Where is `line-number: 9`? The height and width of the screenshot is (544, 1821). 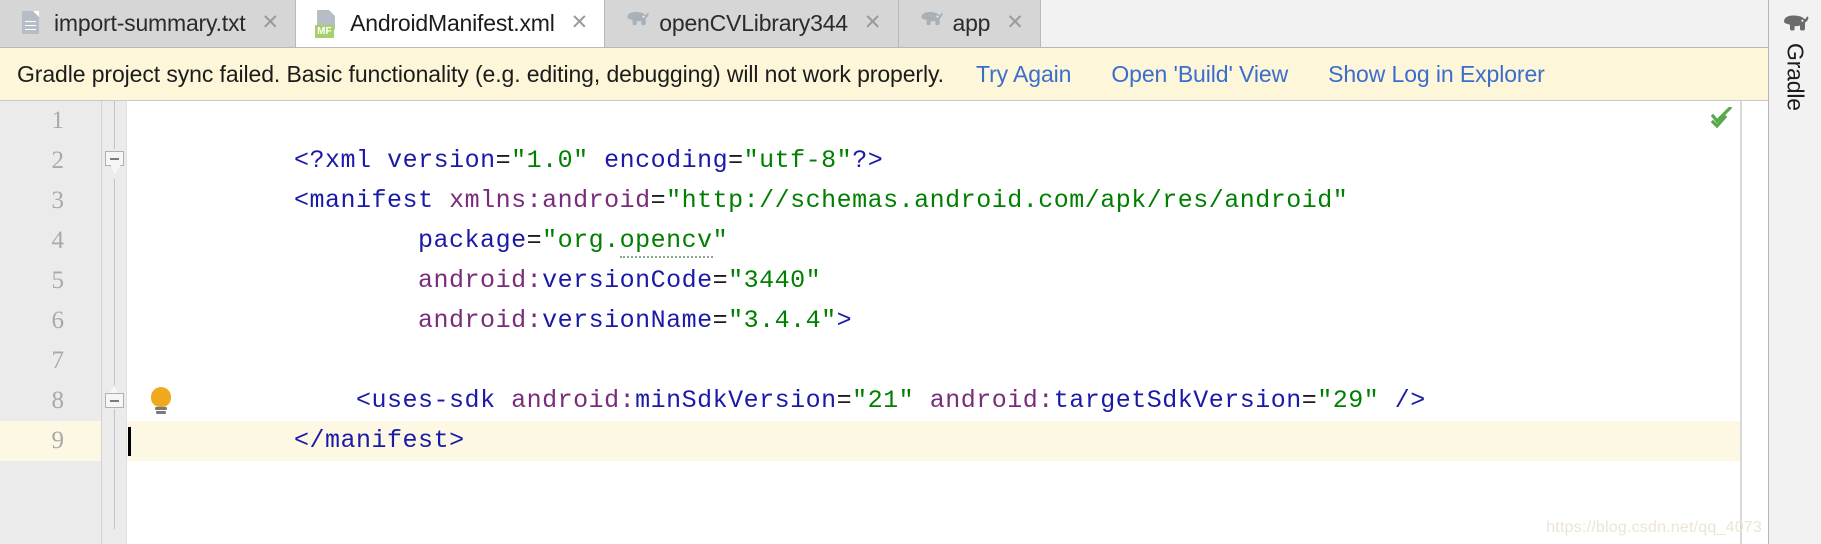
line-number: 9 is located at coordinates (58, 440).